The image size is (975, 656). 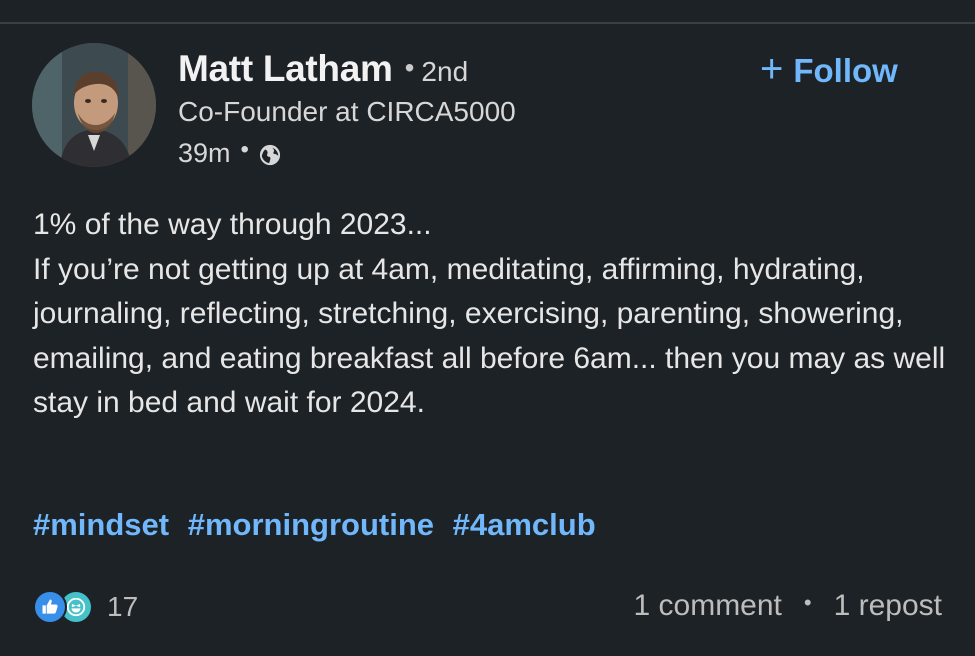 I want to click on top-divider, so click(x=487, y=12).